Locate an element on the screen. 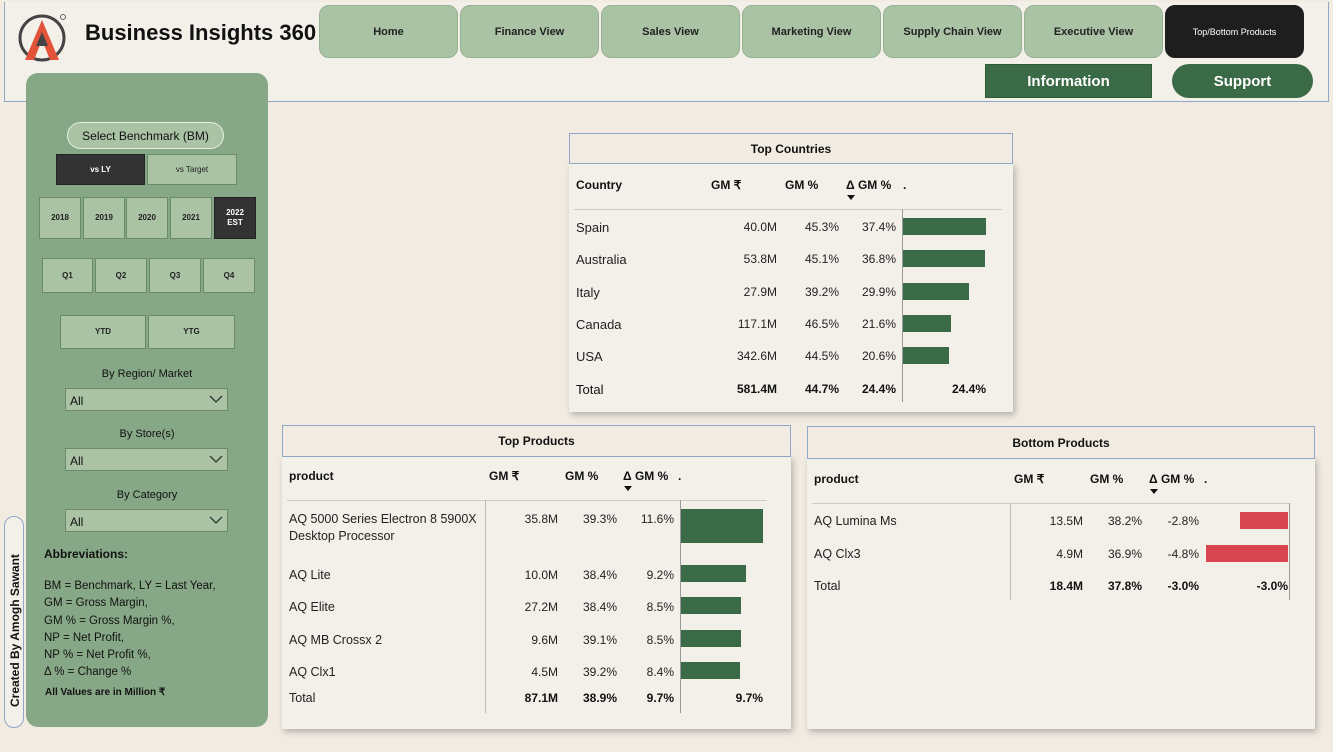 The image size is (1333, 752). year-2022-est-button: 2022 EST is located at coordinates (235, 218).